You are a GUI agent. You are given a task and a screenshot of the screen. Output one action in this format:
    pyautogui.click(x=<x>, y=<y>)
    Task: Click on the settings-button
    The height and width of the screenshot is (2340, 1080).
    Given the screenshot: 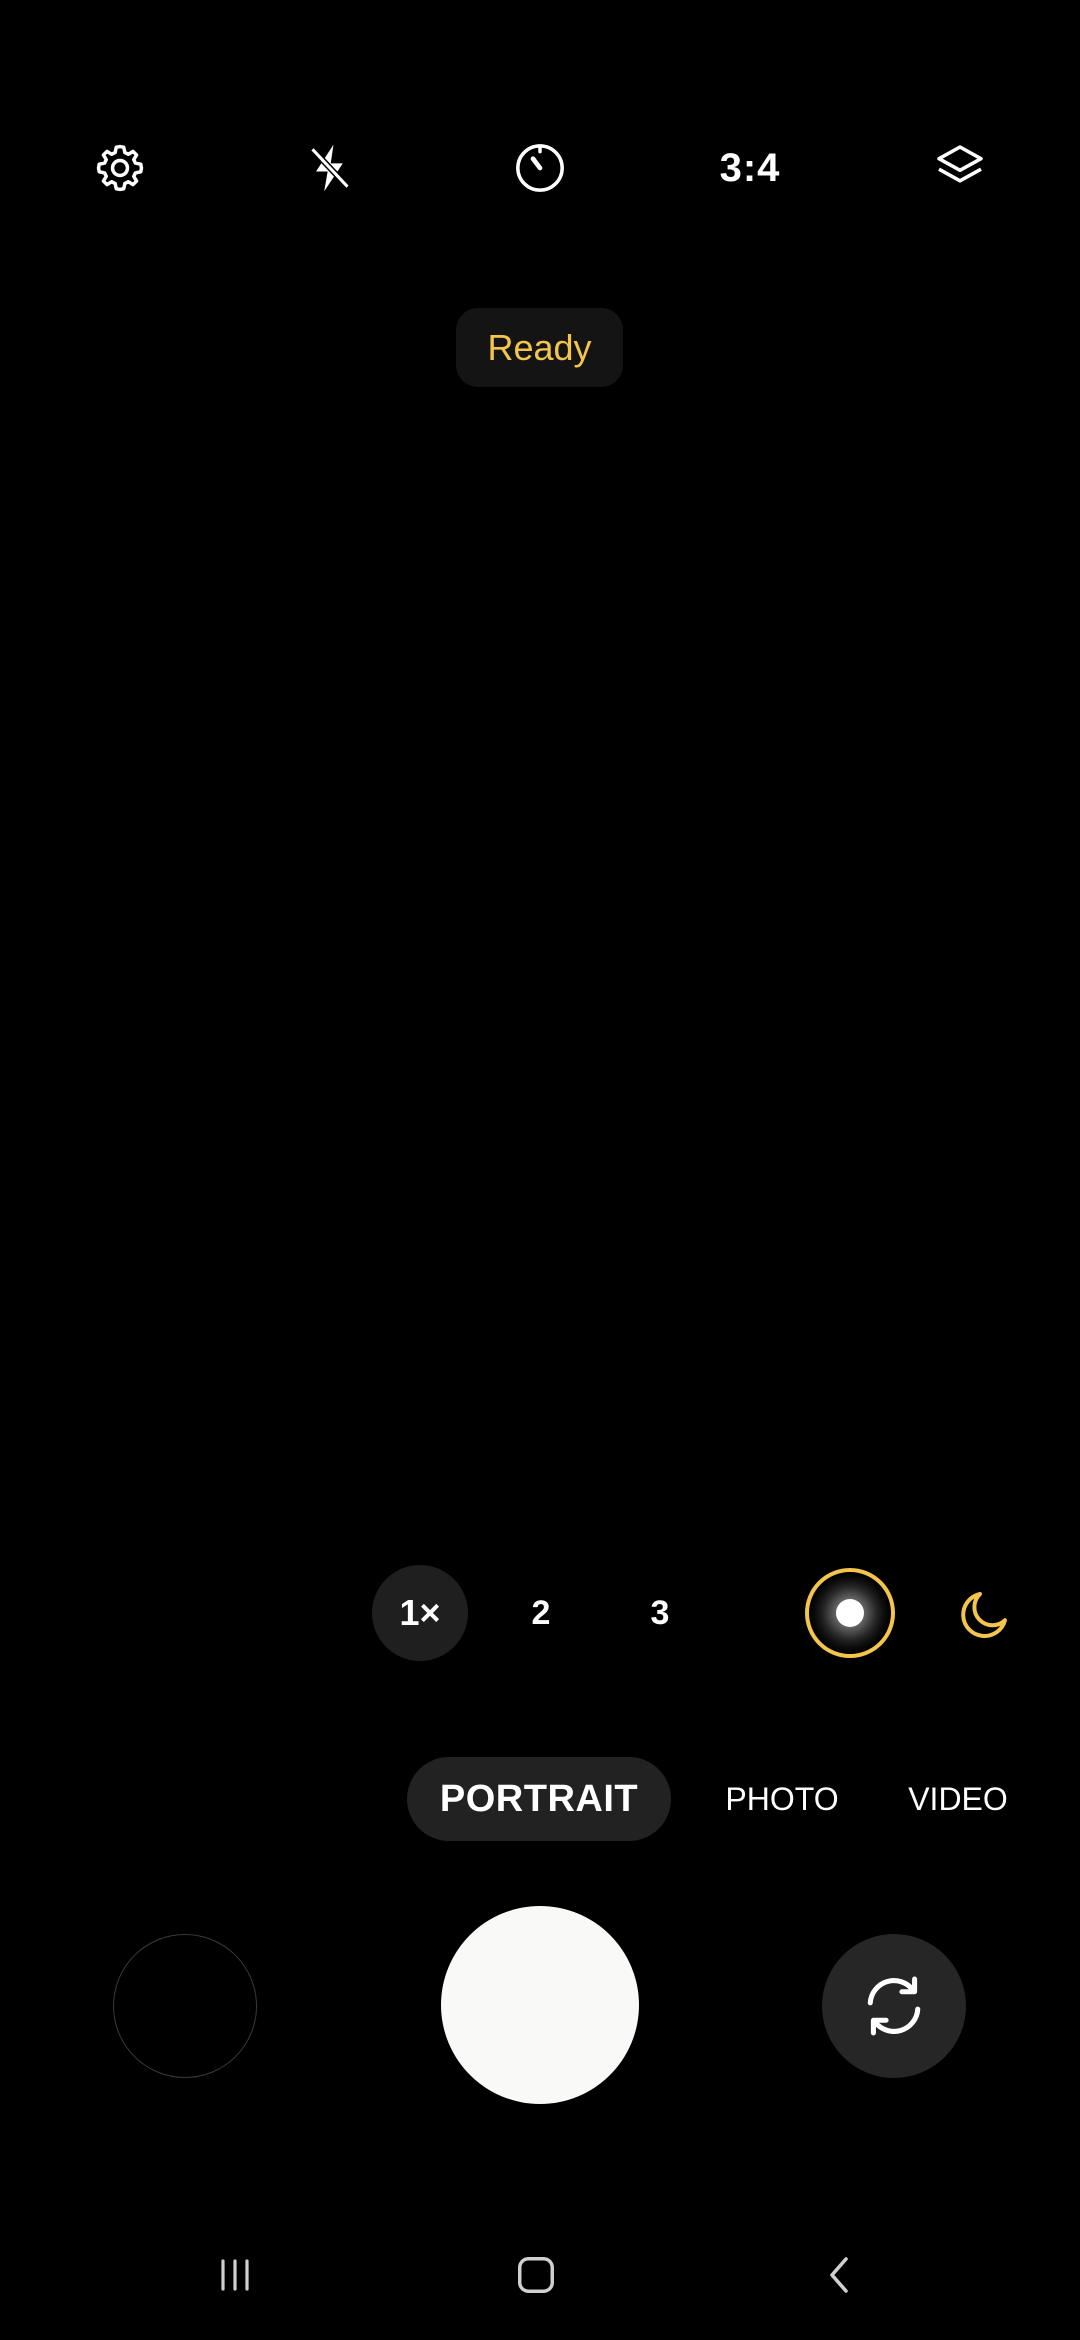 What is the action you would take?
    pyautogui.click(x=120, y=168)
    